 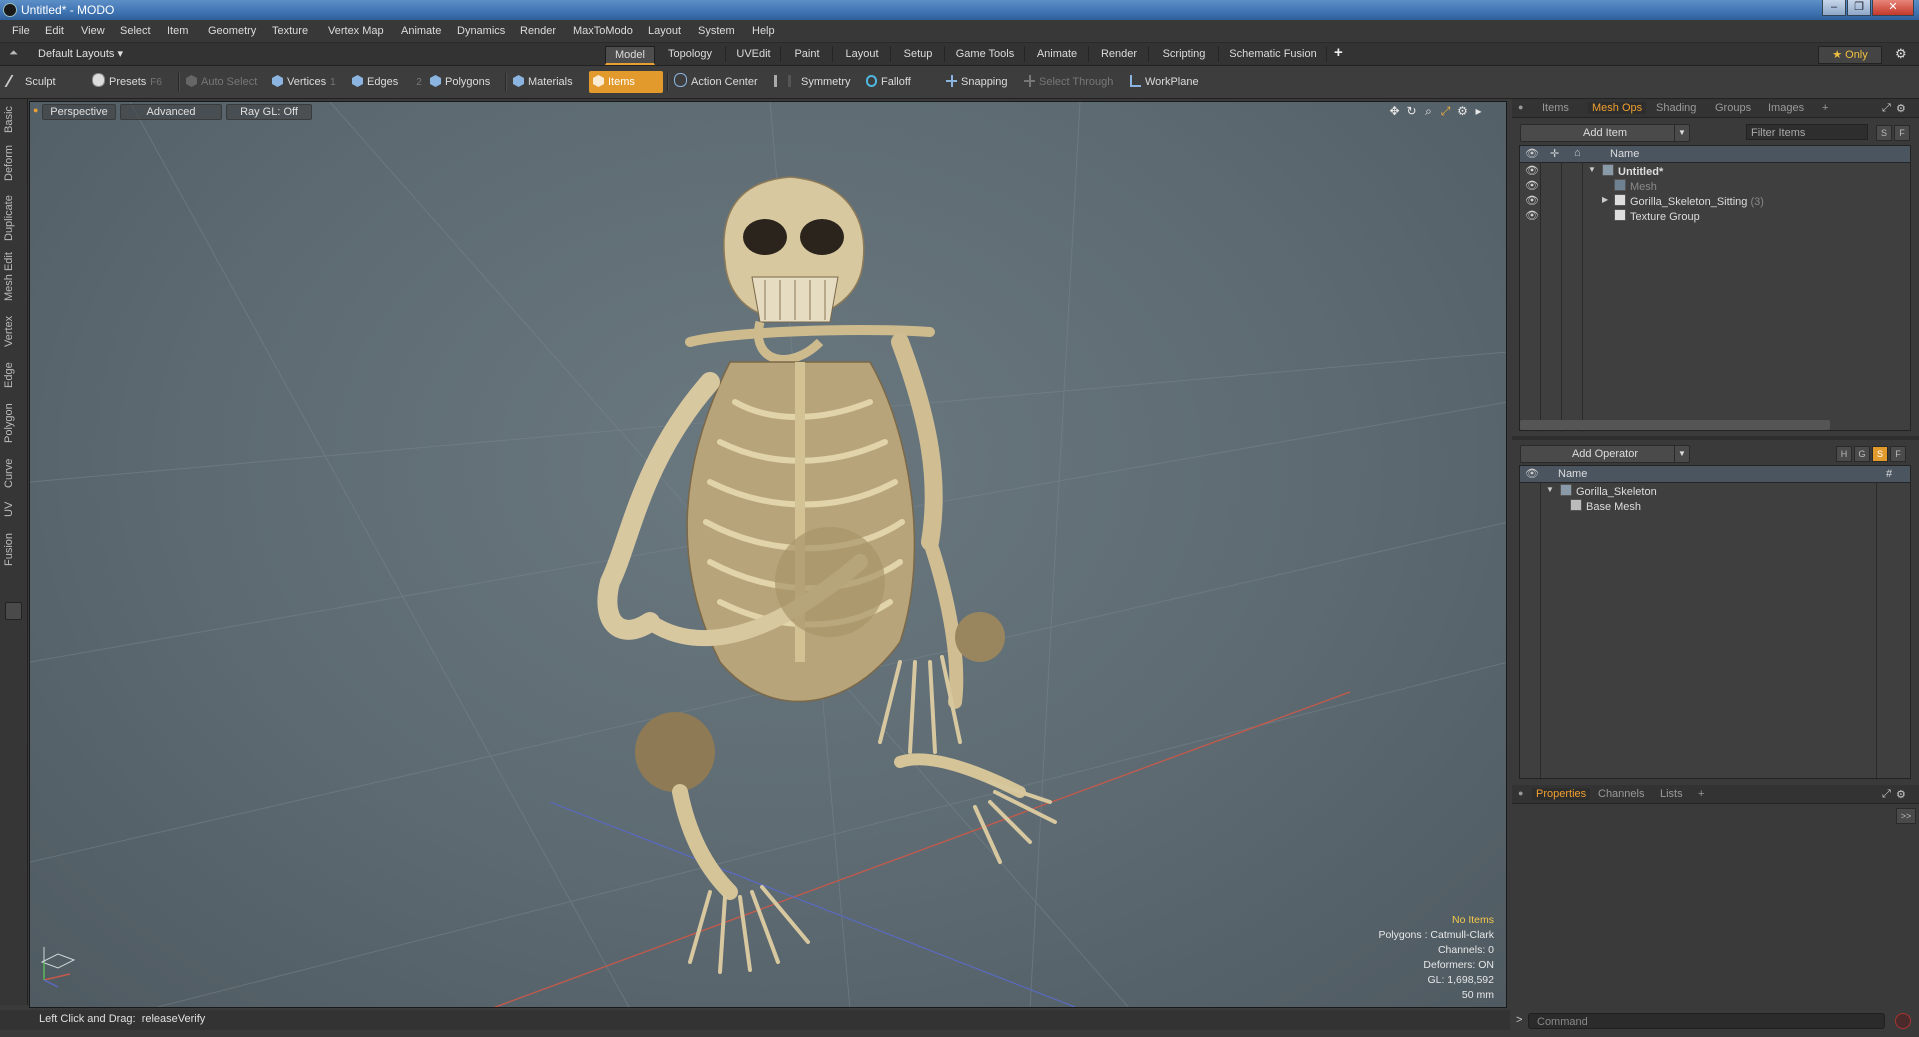 What do you see at coordinates (1850, 55) in the screenshot?
I see `only-toggle: ★ Only` at bounding box center [1850, 55].